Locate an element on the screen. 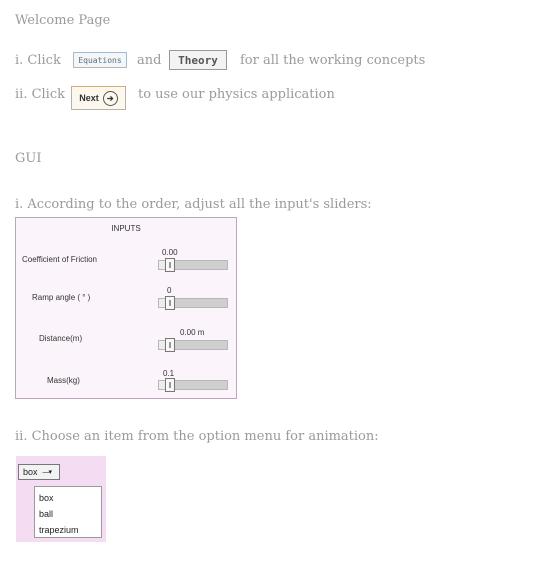 The width and height of the screenshot is (545, 565). mass-slider-thumb is located at coordinates (170, 385).